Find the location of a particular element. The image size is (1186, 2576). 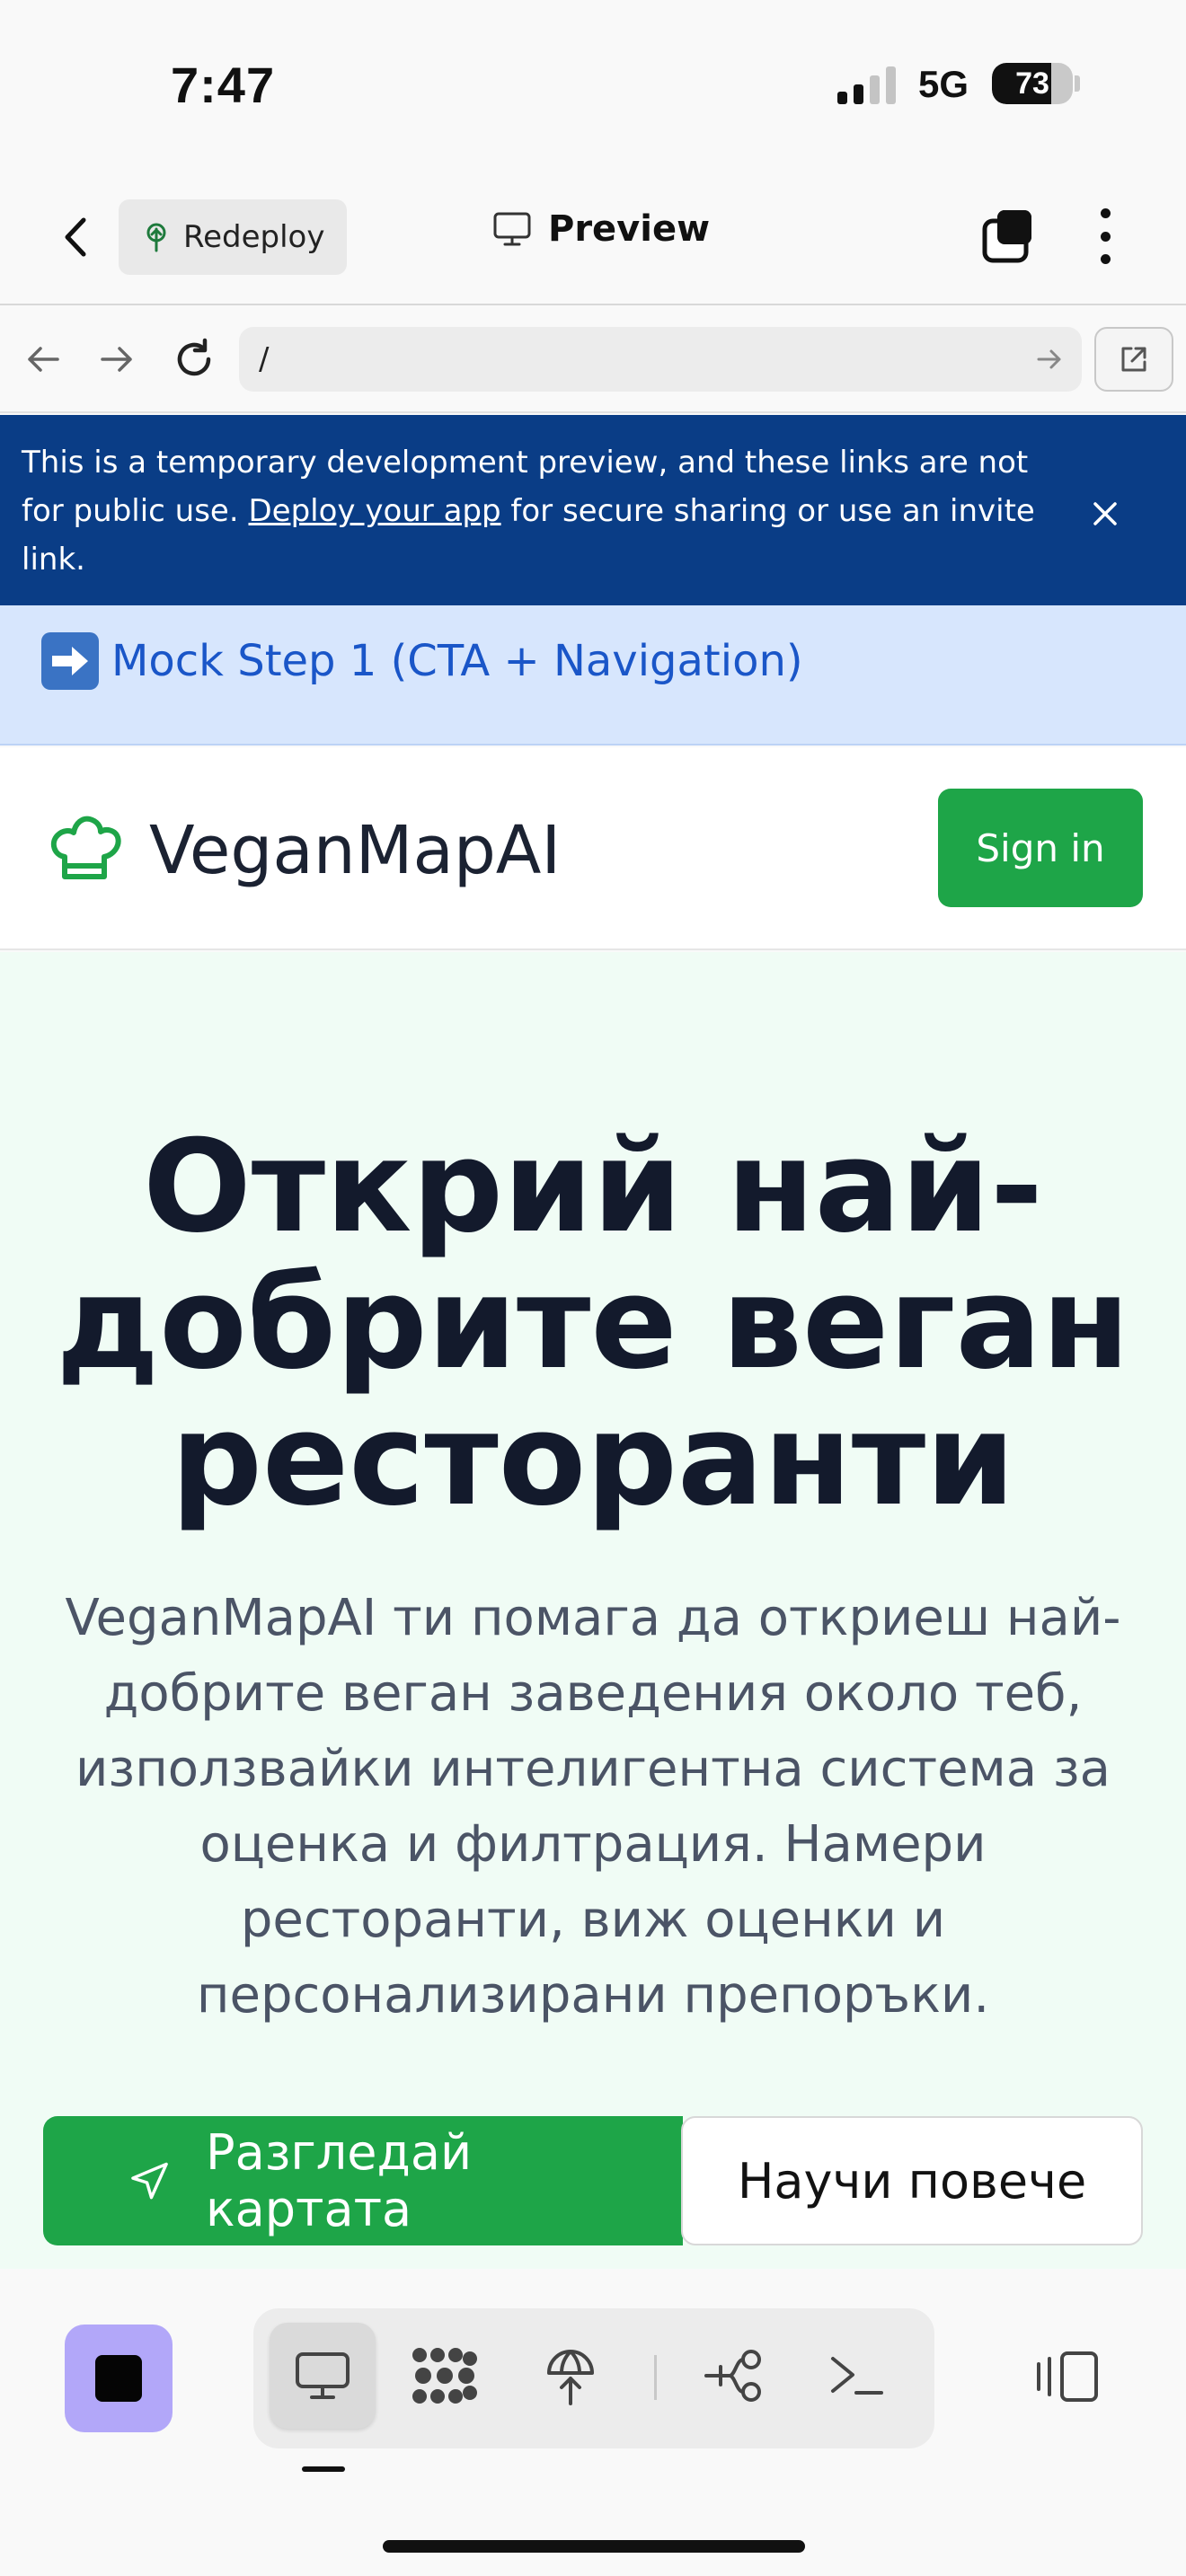

chevron-left-icon is located at coordinates (75, 237).